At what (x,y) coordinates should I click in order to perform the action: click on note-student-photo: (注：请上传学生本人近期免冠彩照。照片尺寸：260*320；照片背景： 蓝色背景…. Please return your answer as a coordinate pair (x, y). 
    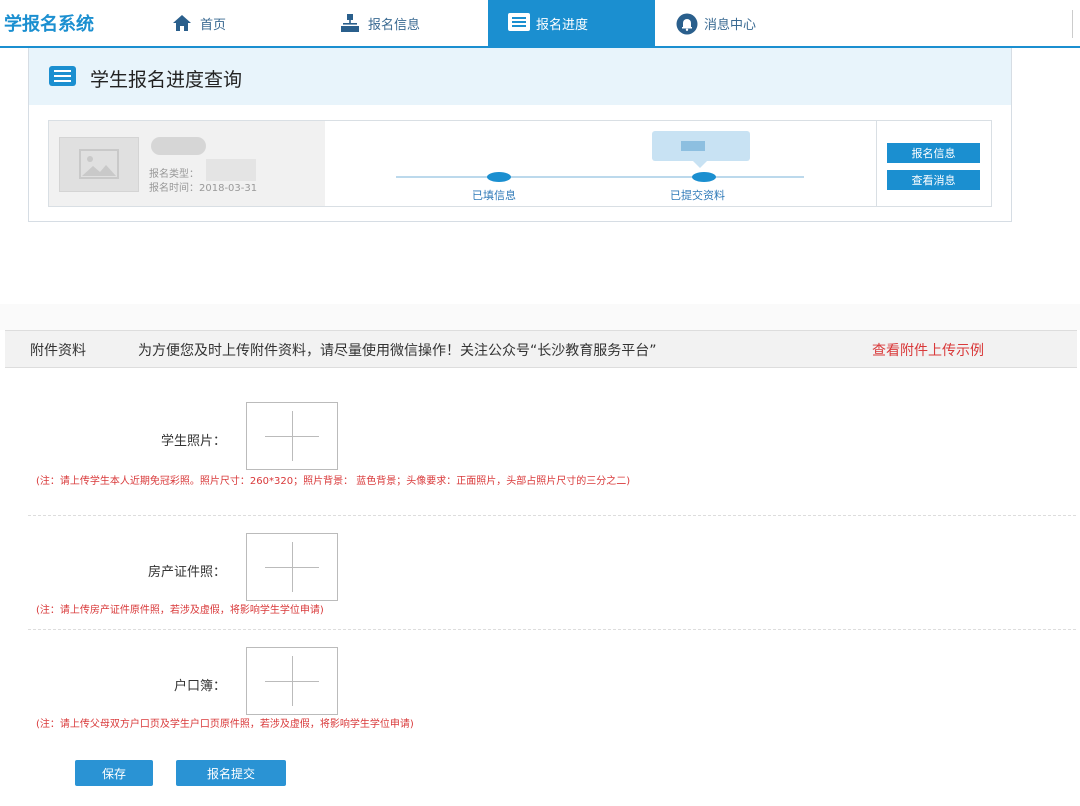
    Looking at the image, I should click on (333, 481).